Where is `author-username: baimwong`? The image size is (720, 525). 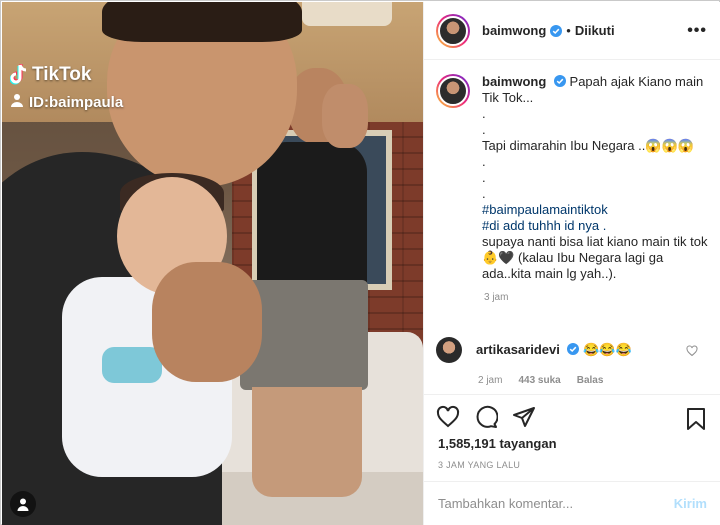 author-username: baimwong is located at coordinates (514, 30).